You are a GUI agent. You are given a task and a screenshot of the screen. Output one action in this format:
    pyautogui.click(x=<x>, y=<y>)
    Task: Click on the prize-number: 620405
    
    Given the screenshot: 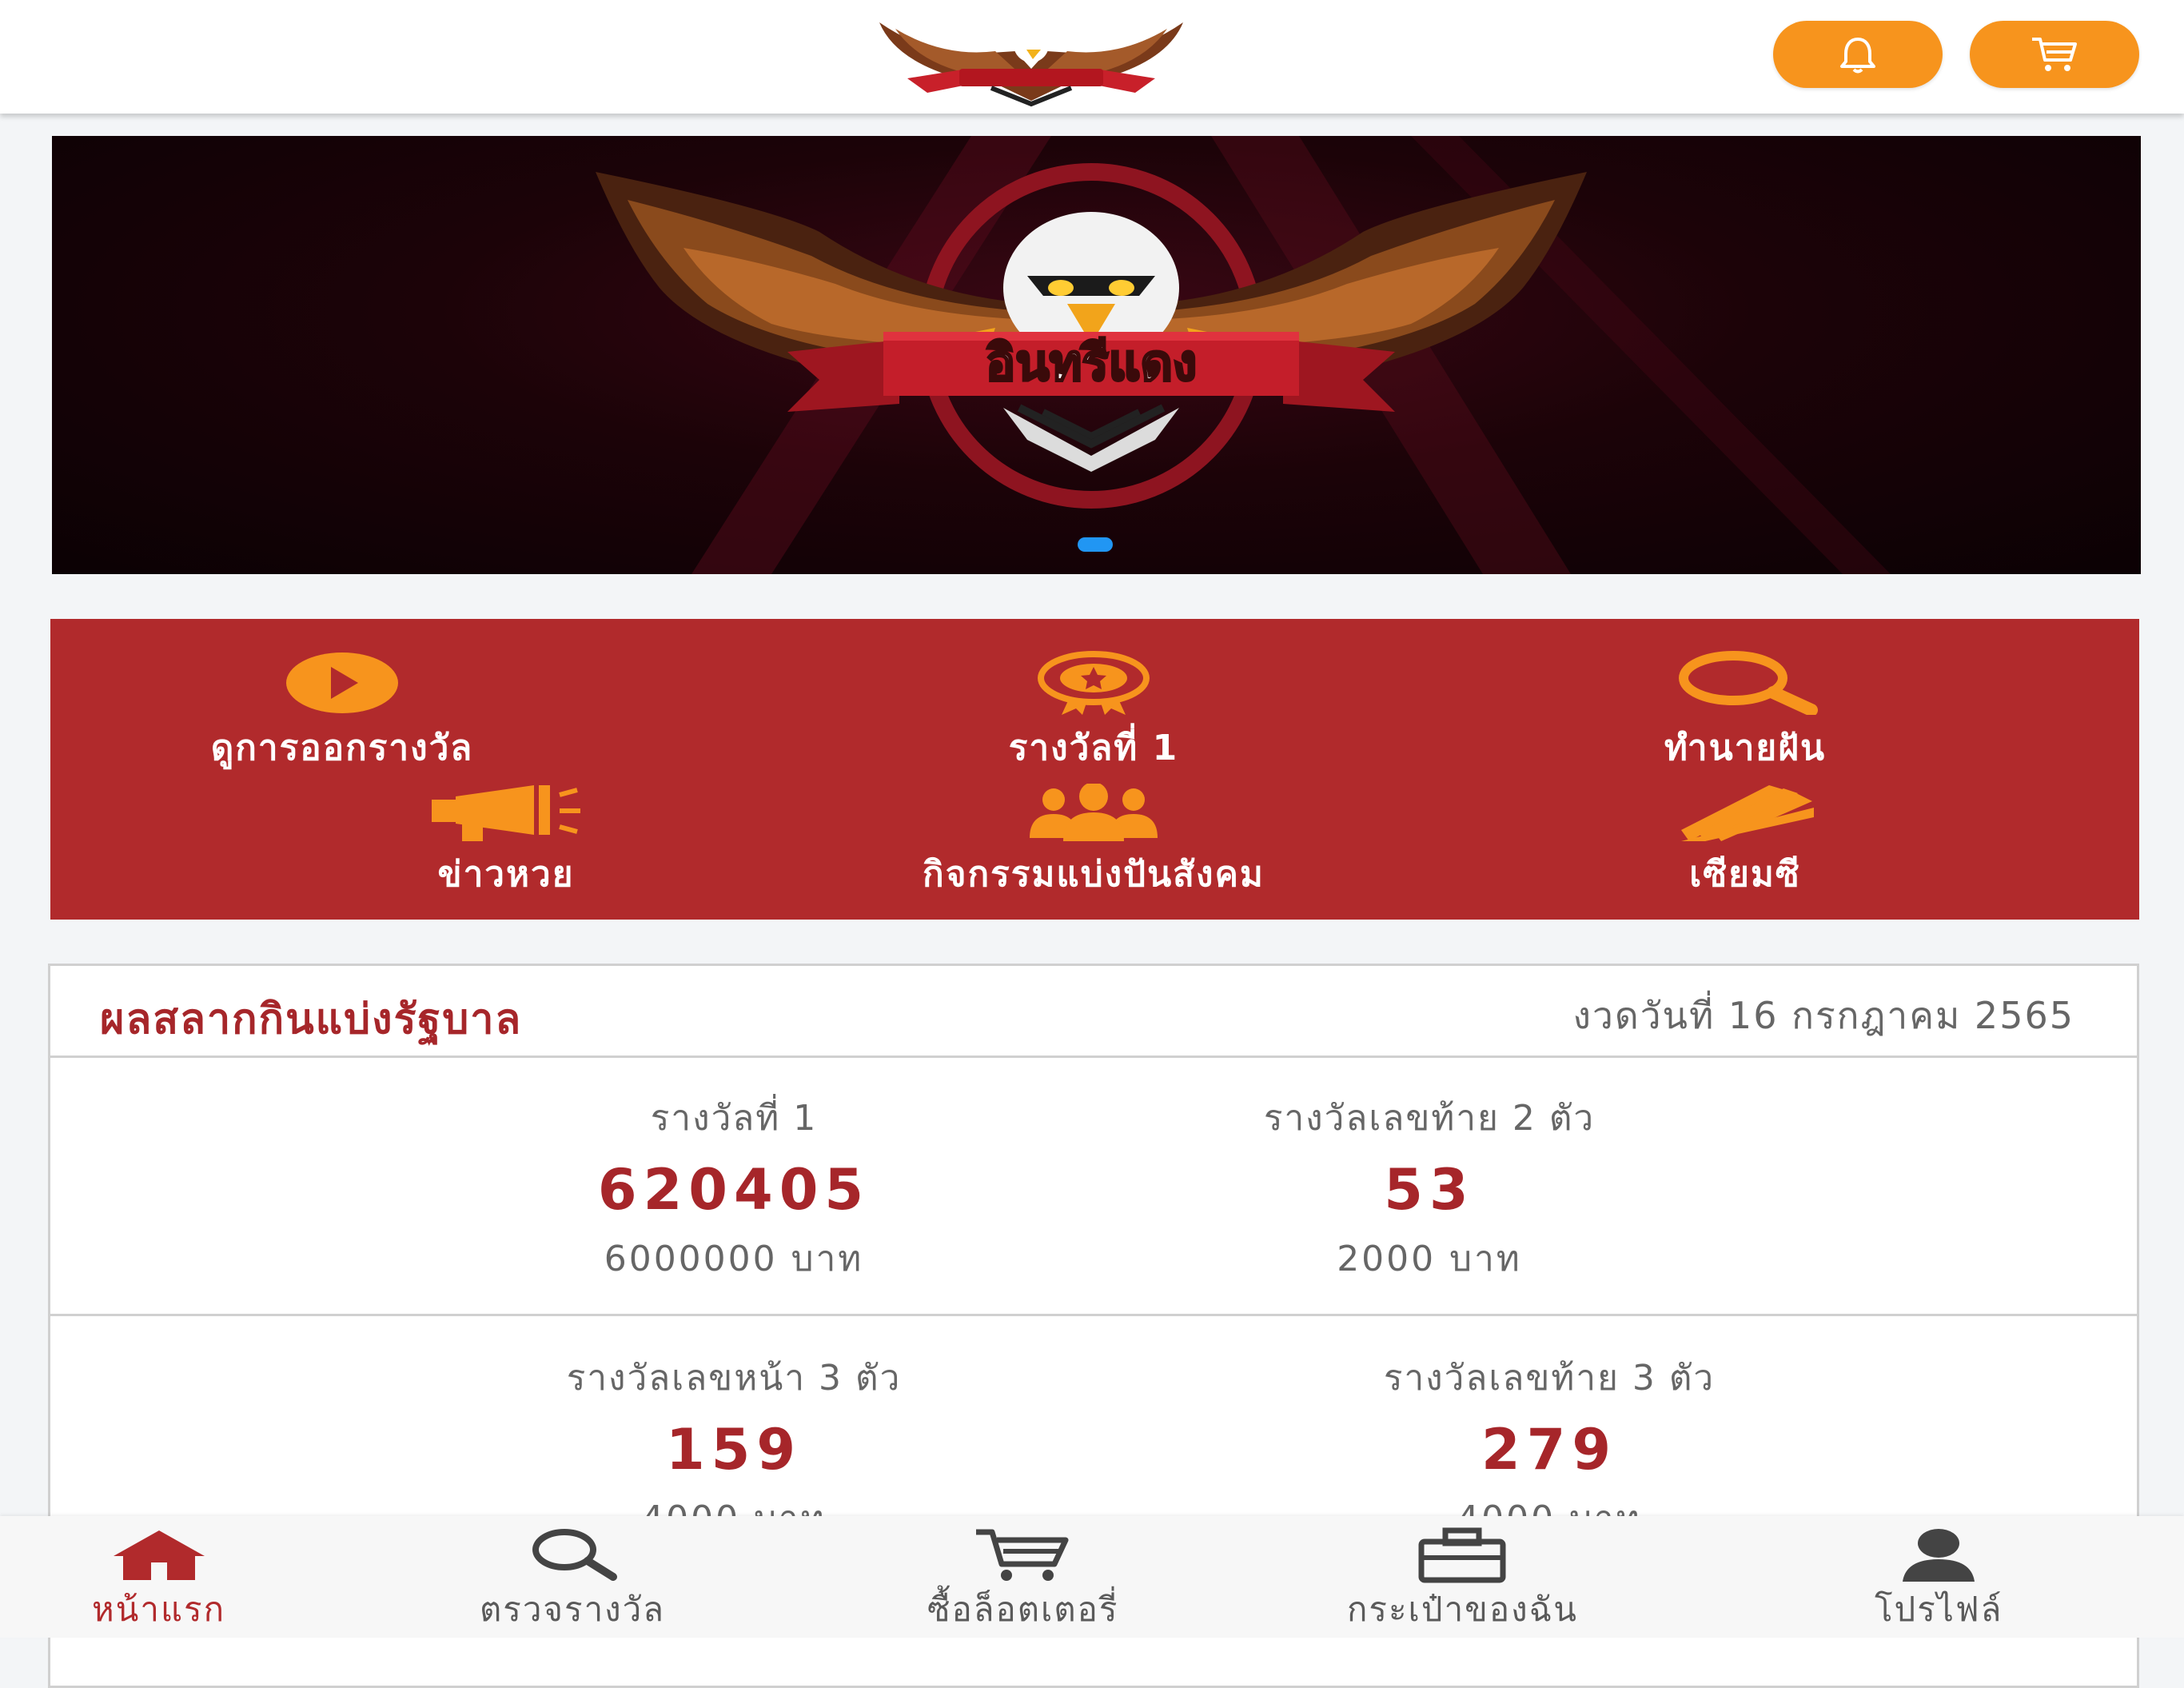 What is the action you would take?
    pyautogui.click(x=734, y=1190)
    